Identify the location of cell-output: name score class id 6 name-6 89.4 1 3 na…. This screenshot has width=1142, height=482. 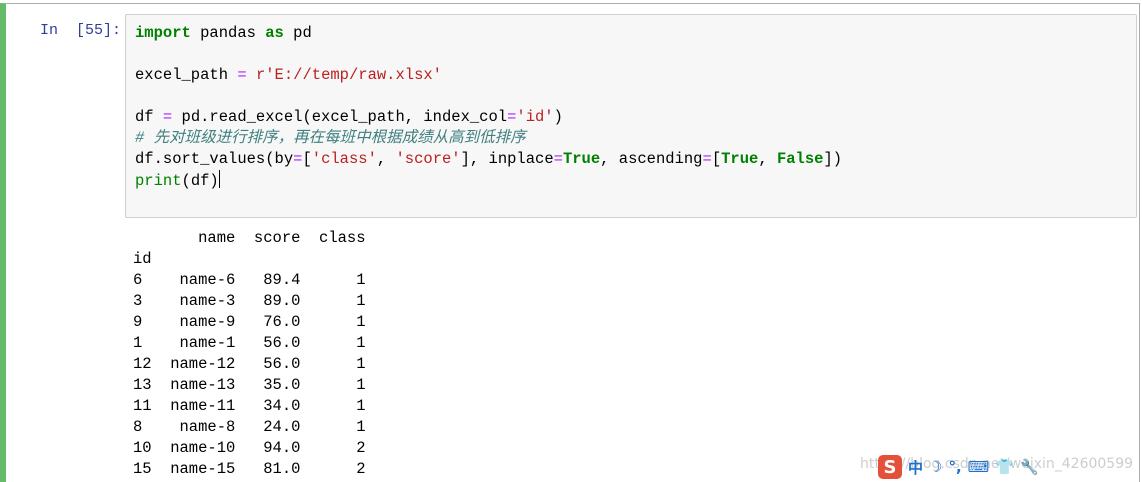
(249, 354).